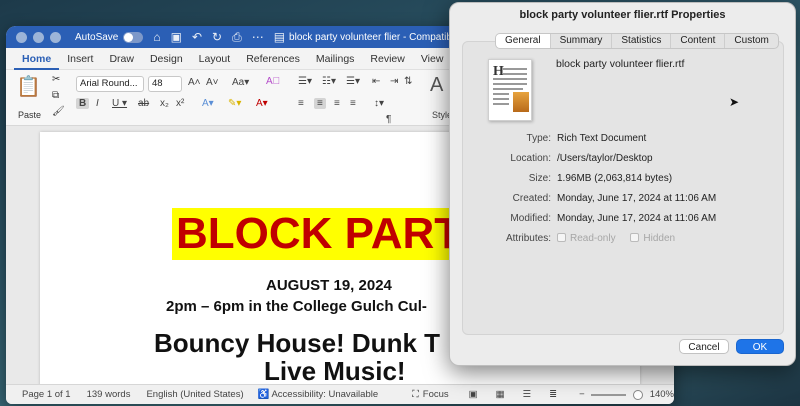 Image resolution: width=800 pixels, height=406 pixels. What do you see at coordinates (29, 115) in the screenshot?
I see `paste-label: Paste` at bounding box center [29, 115].